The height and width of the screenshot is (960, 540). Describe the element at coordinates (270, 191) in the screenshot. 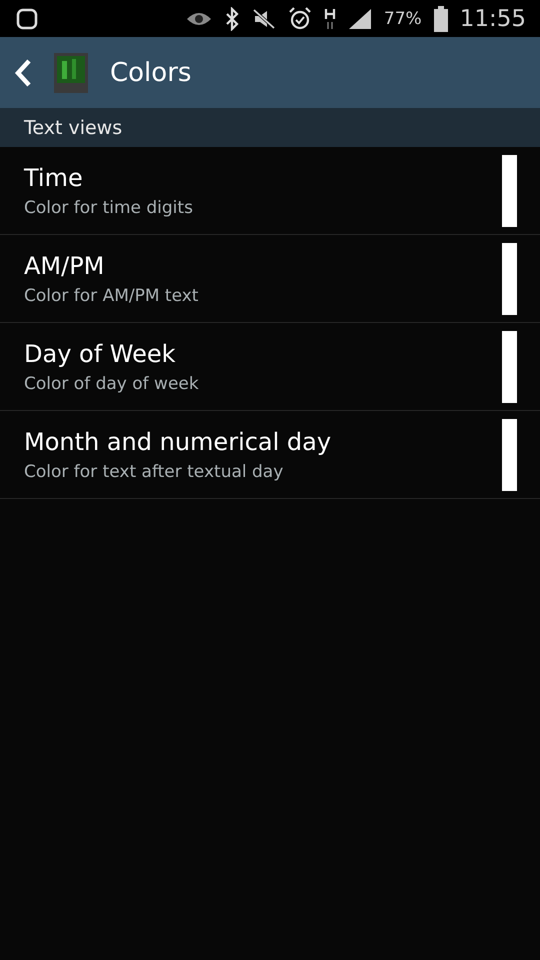

I see `preference-row: Time Color for time digits` at that location.